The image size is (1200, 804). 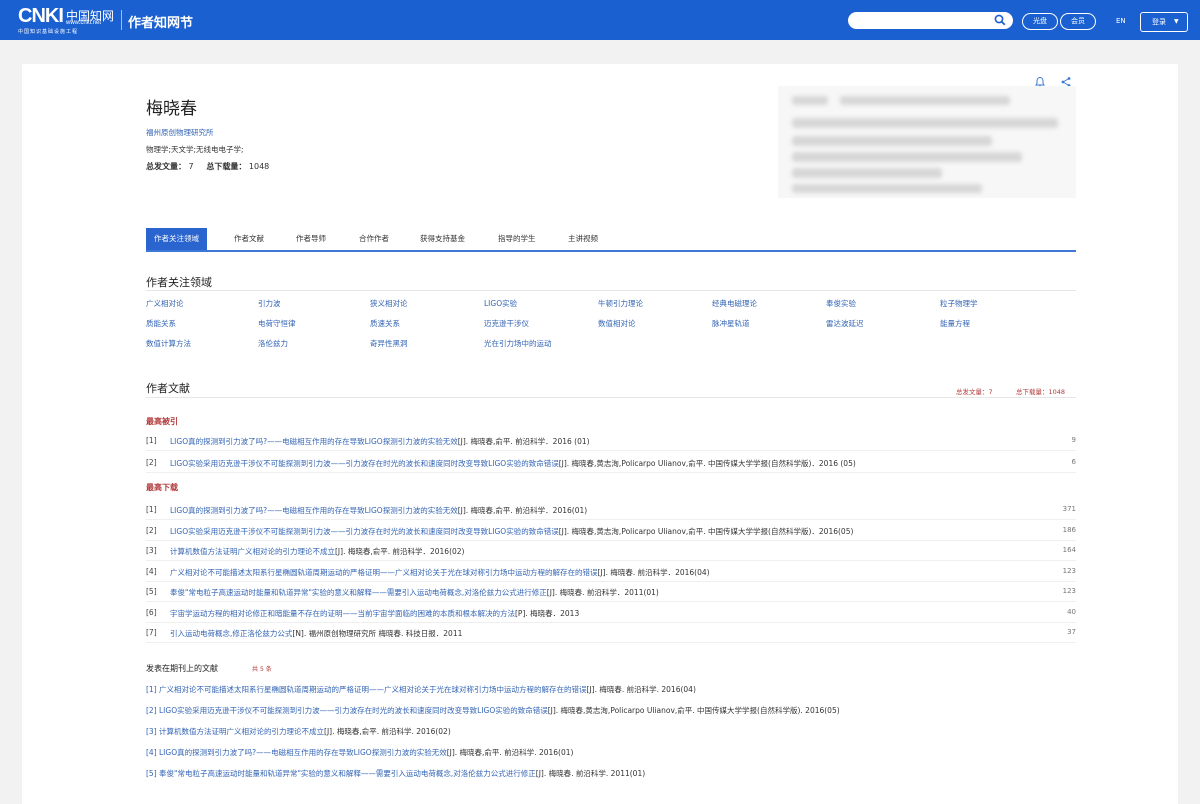 What do you see at coordinates (845, 323) in the screenshot?
I see `keyword-link: 雷达波延迟` at bounding box center [845, 323].